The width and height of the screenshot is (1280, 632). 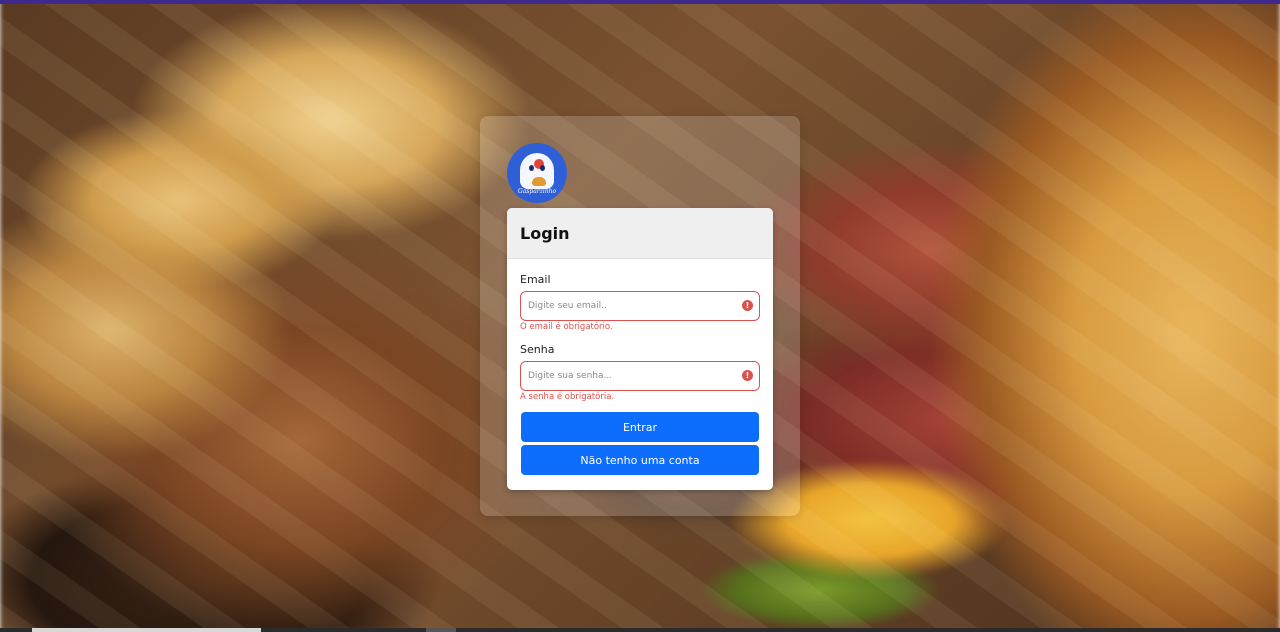 I want to click on login-title: Login, so click(x=640, y=233).